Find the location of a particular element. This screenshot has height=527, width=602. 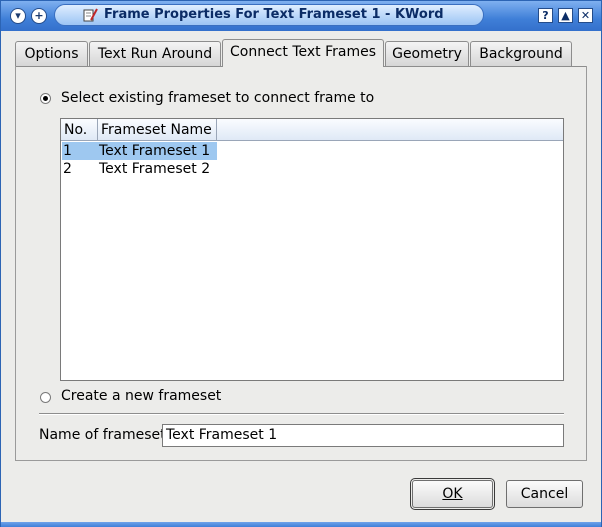

list-item-name: Text Frameset 1 is located at coordinates (155, 151).